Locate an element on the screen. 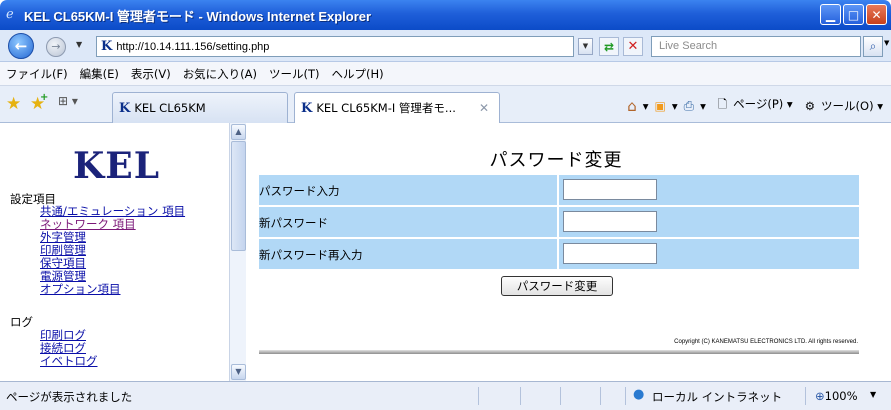 The height and width of the screenshot is (410, 891). form-row-current-password: パスワード入力 is located at coordinates (559, 190).